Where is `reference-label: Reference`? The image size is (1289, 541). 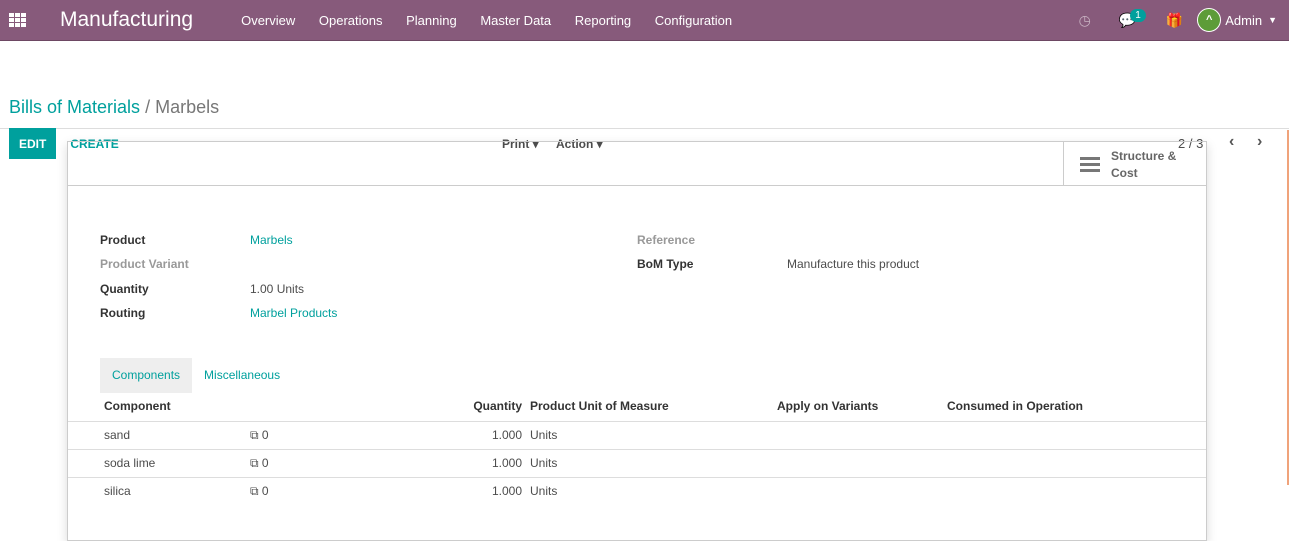 reference-label: Reference is located at coordinates (666, 240).